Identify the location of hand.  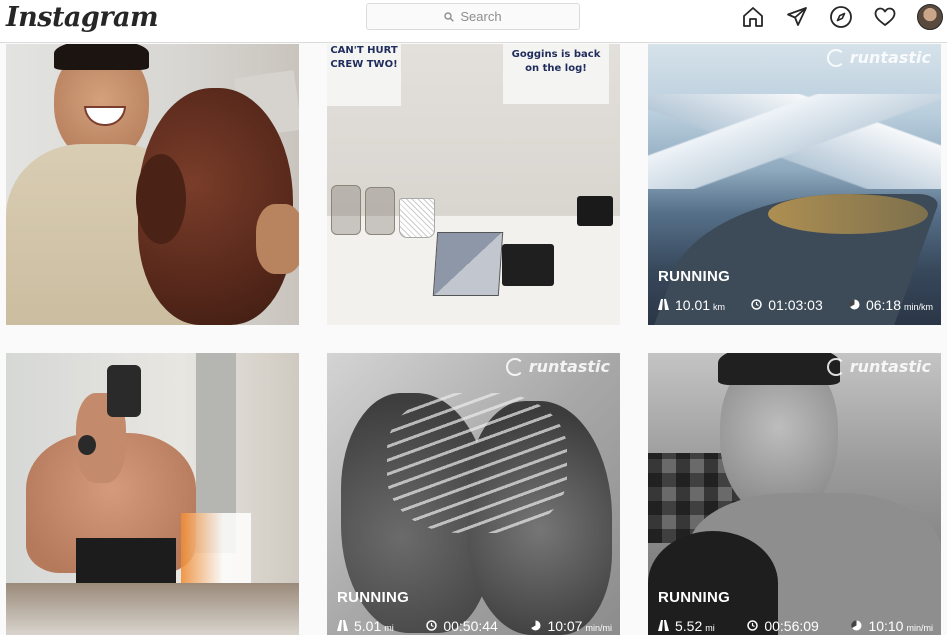
(277, 239).